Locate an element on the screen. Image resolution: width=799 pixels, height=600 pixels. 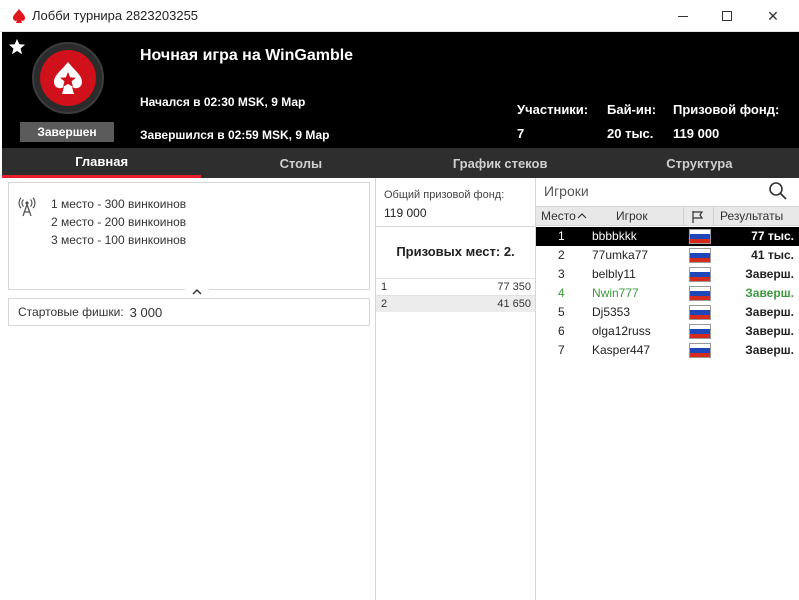
maximize-button is located at coordinates (727, 16).